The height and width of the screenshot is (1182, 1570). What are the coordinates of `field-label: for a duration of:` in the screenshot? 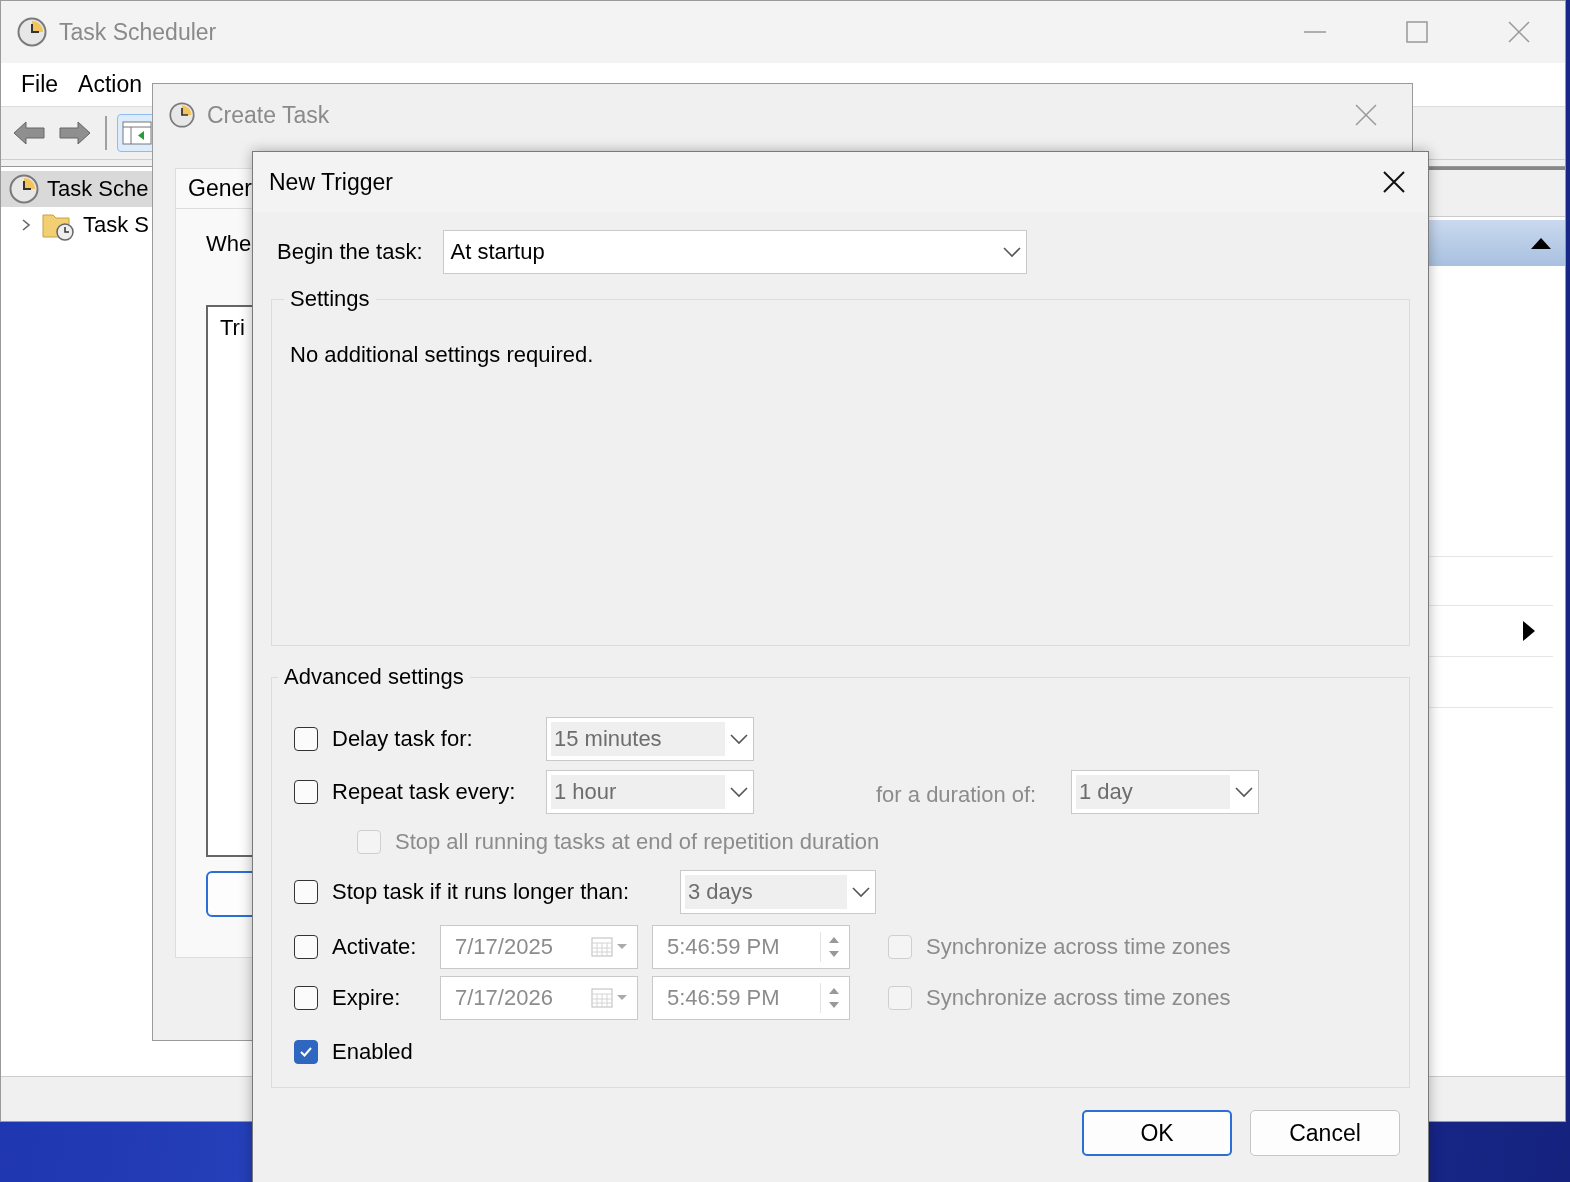 It's located at (957, 795).